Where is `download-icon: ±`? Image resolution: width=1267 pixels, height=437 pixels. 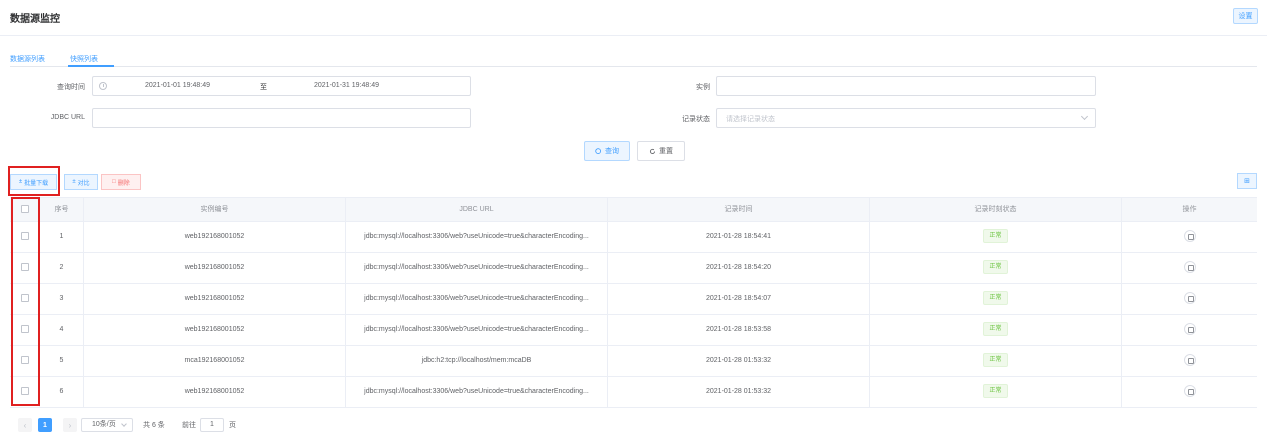 download-icon: ± is located at coordinates (20, 182).